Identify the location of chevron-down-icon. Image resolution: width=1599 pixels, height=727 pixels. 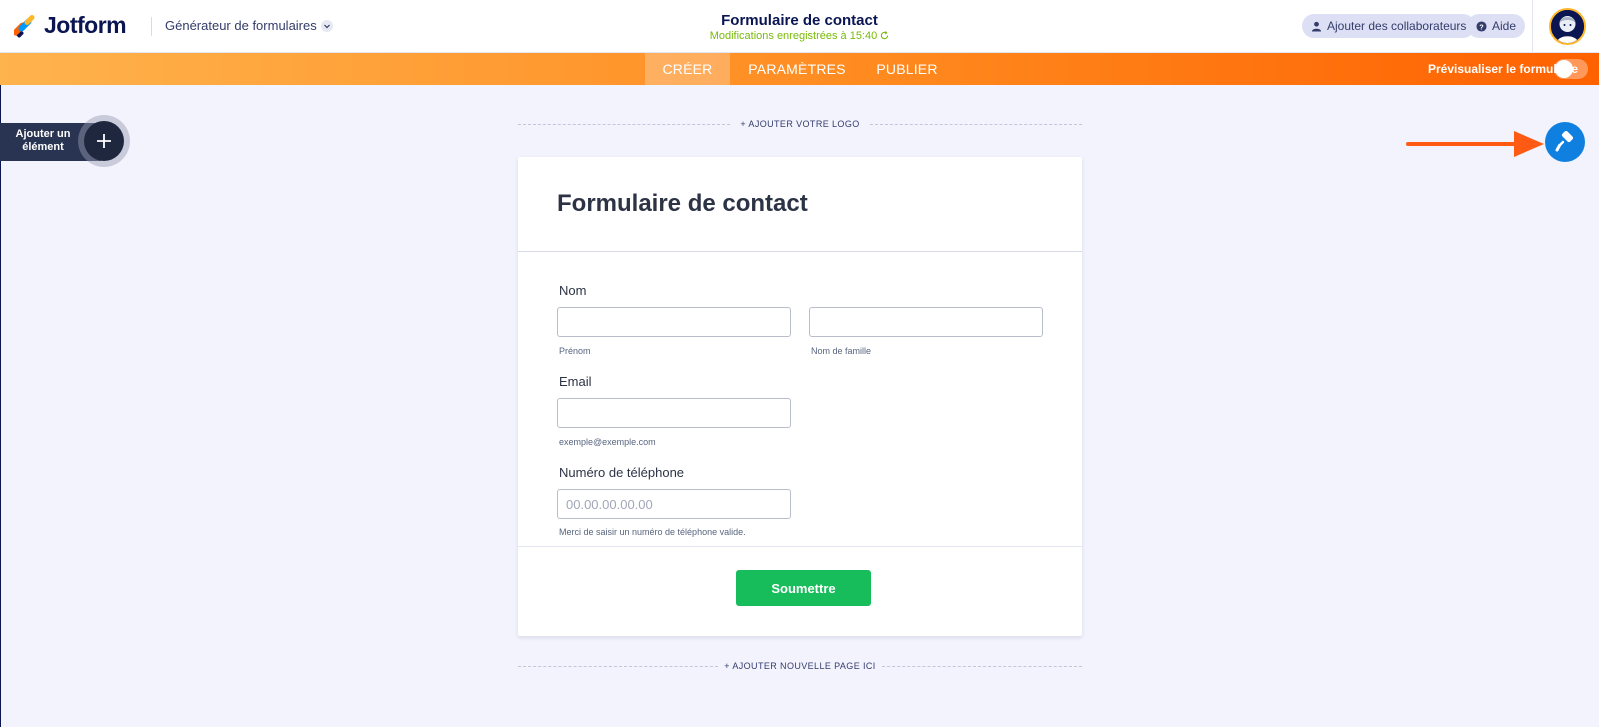
(326, 25).